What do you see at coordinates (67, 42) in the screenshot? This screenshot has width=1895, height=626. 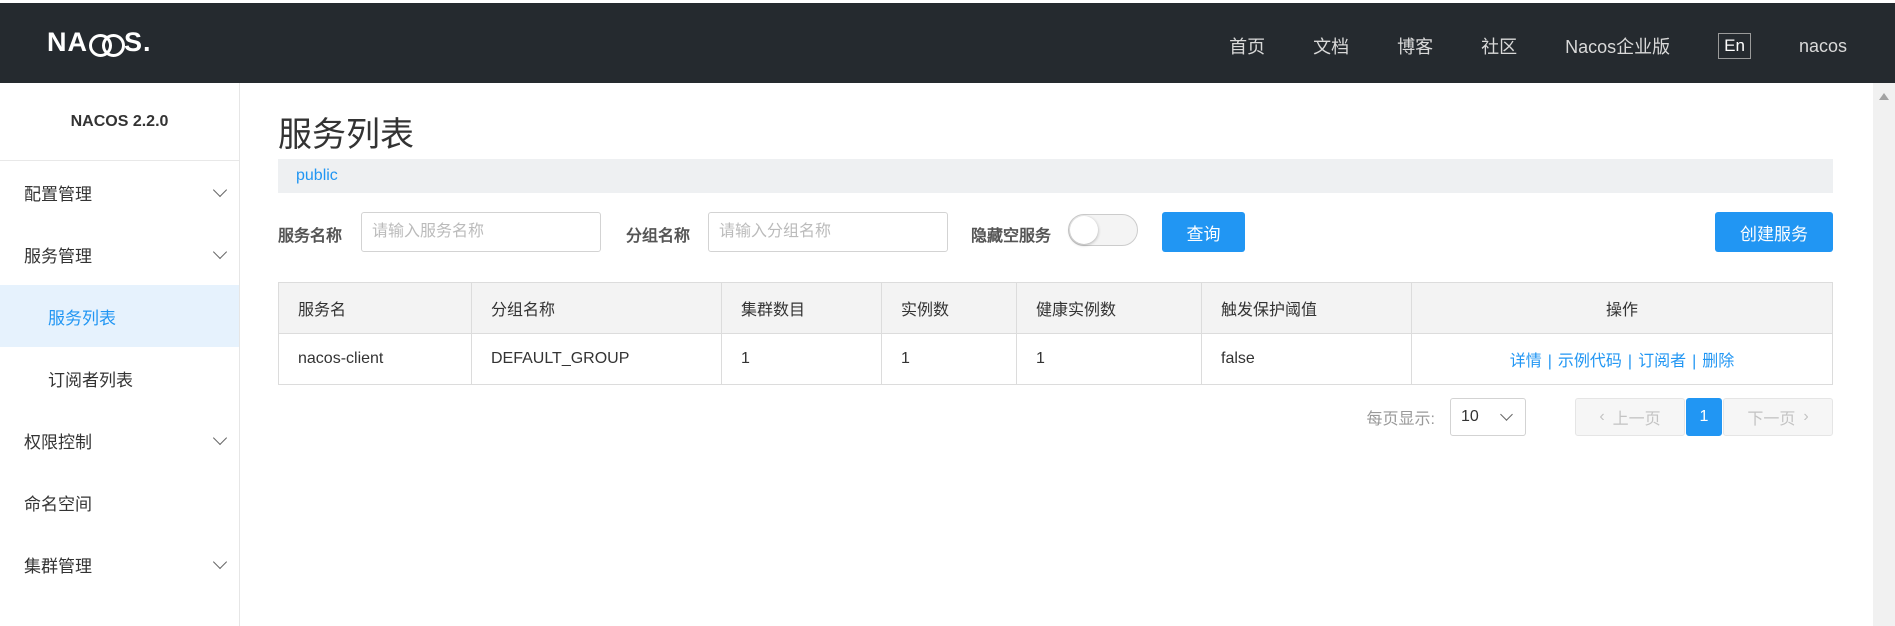 I see `logo-text-left: NA` at bounding box center [67, 42].